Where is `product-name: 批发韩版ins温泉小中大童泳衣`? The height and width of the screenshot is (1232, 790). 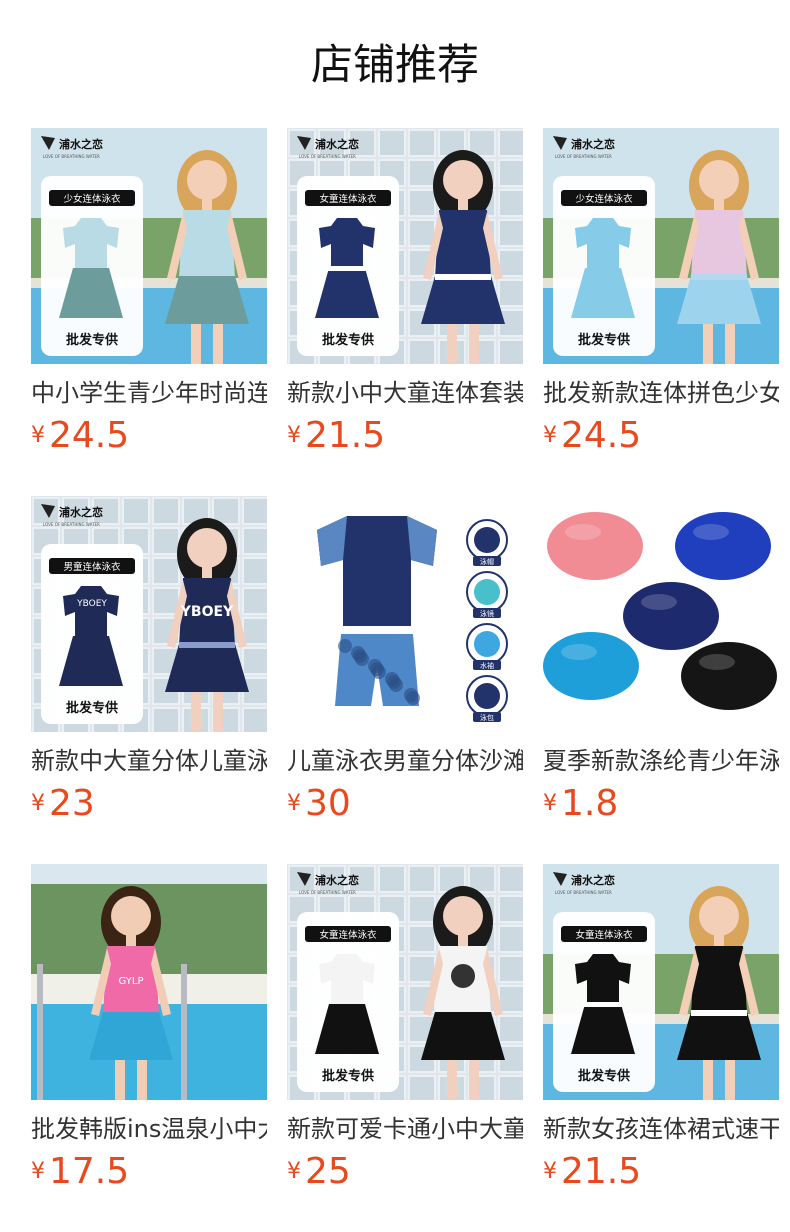 product-name: 批发韩版ins温泉小中大童泳衣 is located at coordinates (149, 1129).